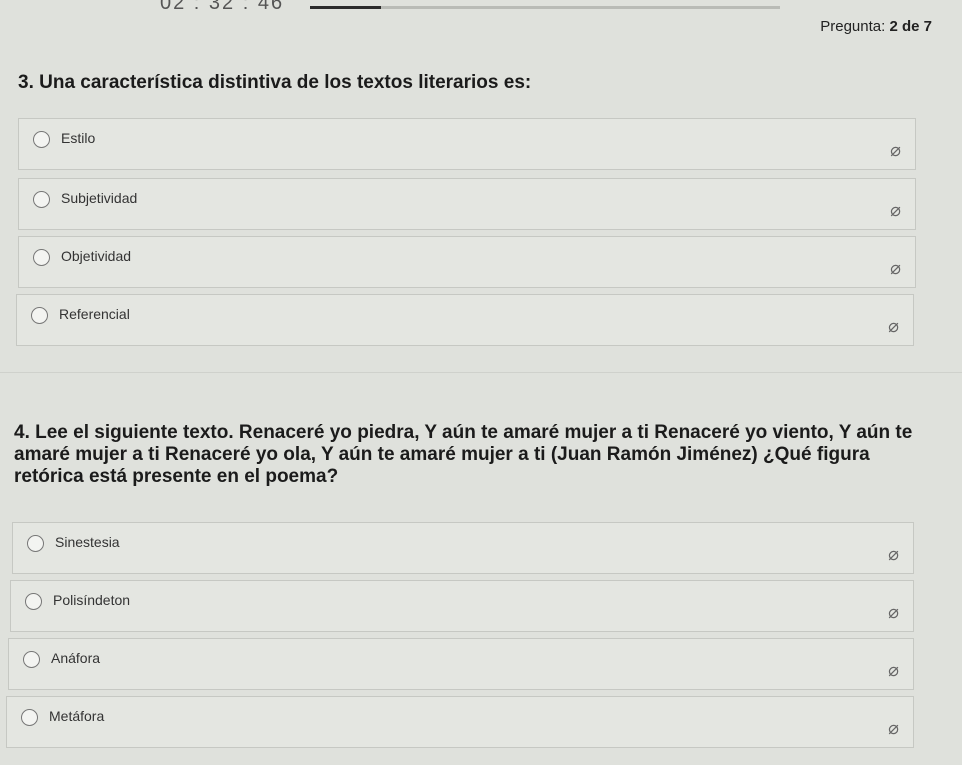 This screenshot has height=765, width=962. Describe the element at coordinates (76, 658) in the screenshot. I see `option-label: Anáfora` at that location.